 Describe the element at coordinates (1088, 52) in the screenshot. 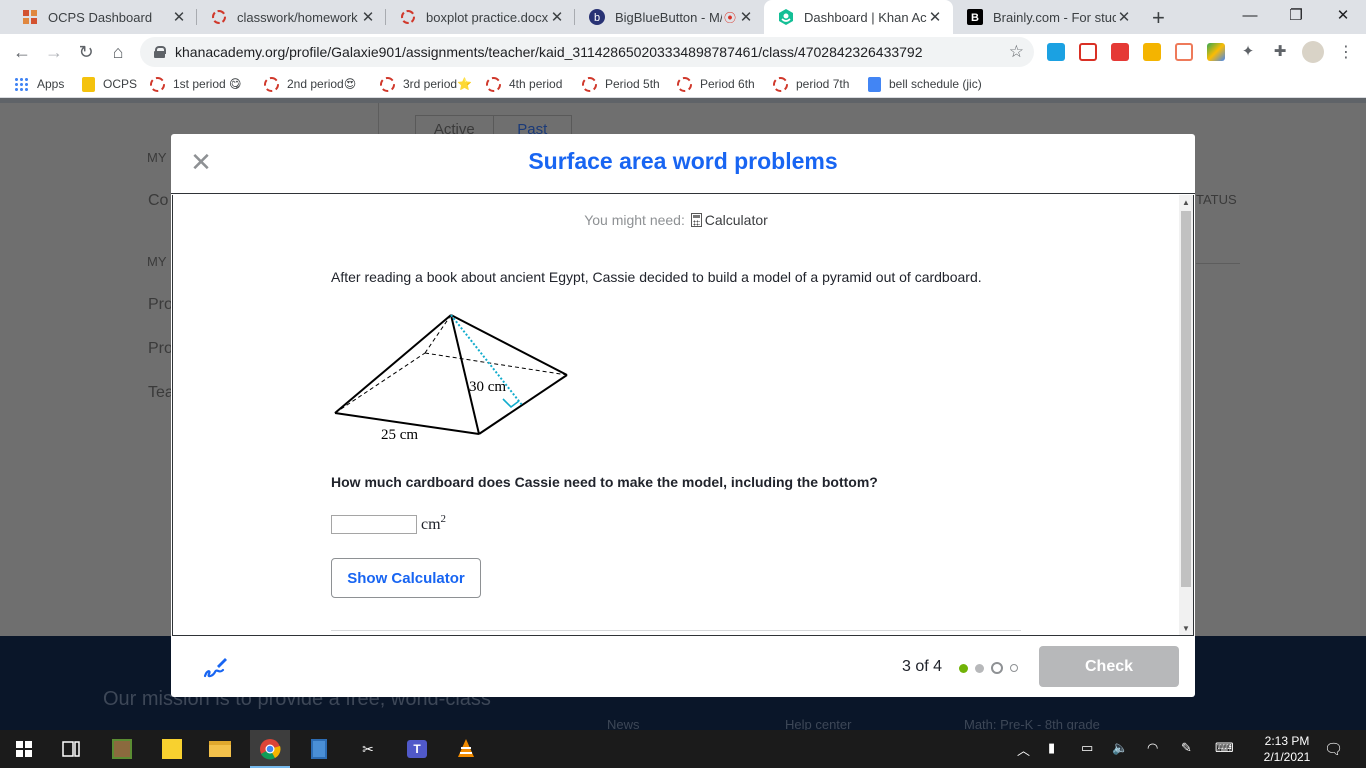

I see `gmail-icon` at that location.